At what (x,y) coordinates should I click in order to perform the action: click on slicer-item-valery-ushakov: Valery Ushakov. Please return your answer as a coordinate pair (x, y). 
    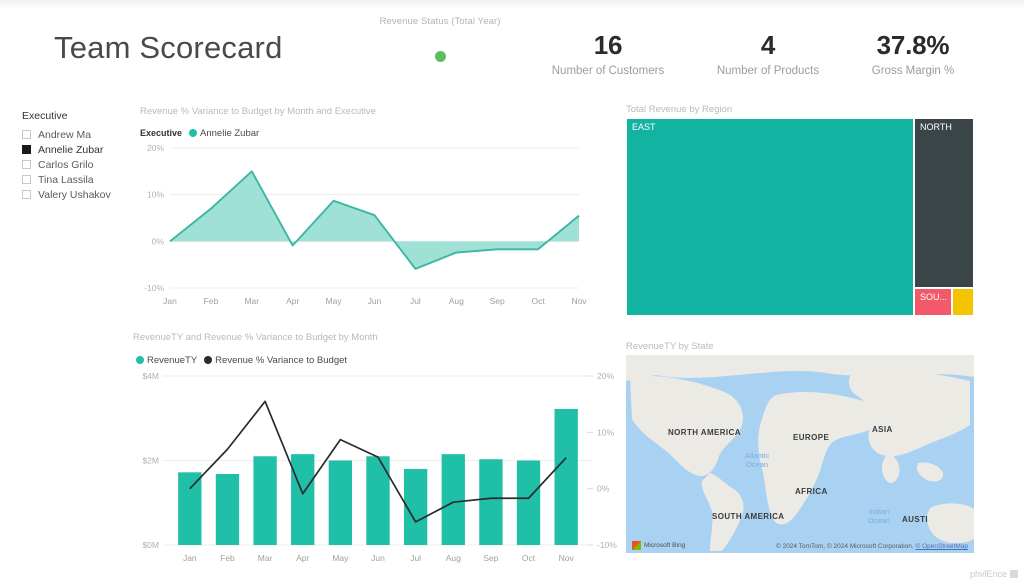
    Looking at the image, I should click on (82, 194).